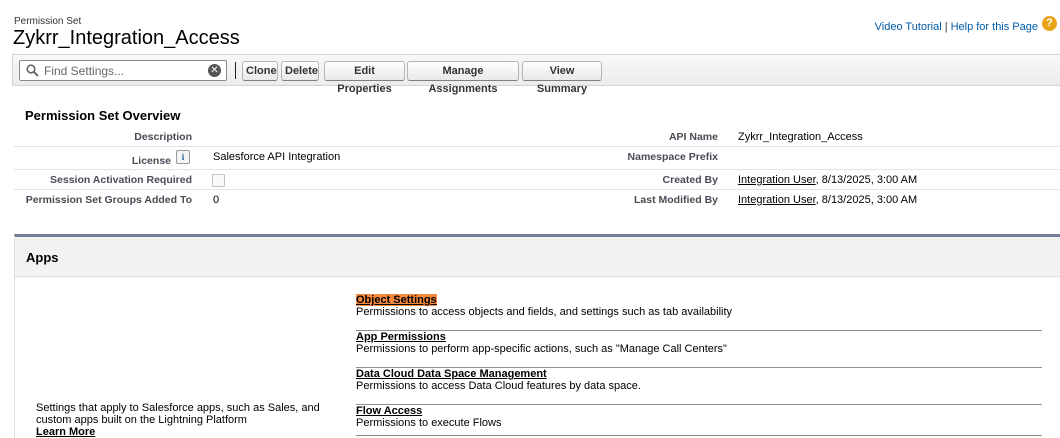 The height and width of the screenshot is (438, 1060). I want to click on api-name-value: Zykrr_Integration_Access, so click(800, 137).